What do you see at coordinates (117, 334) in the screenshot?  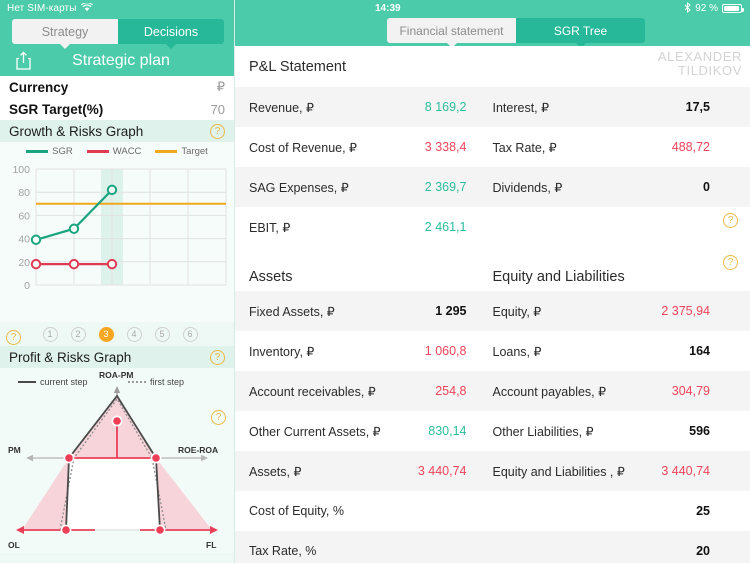 I see `step-selector: 1 2 3 4 5 6` at bounding box center [117, 334].